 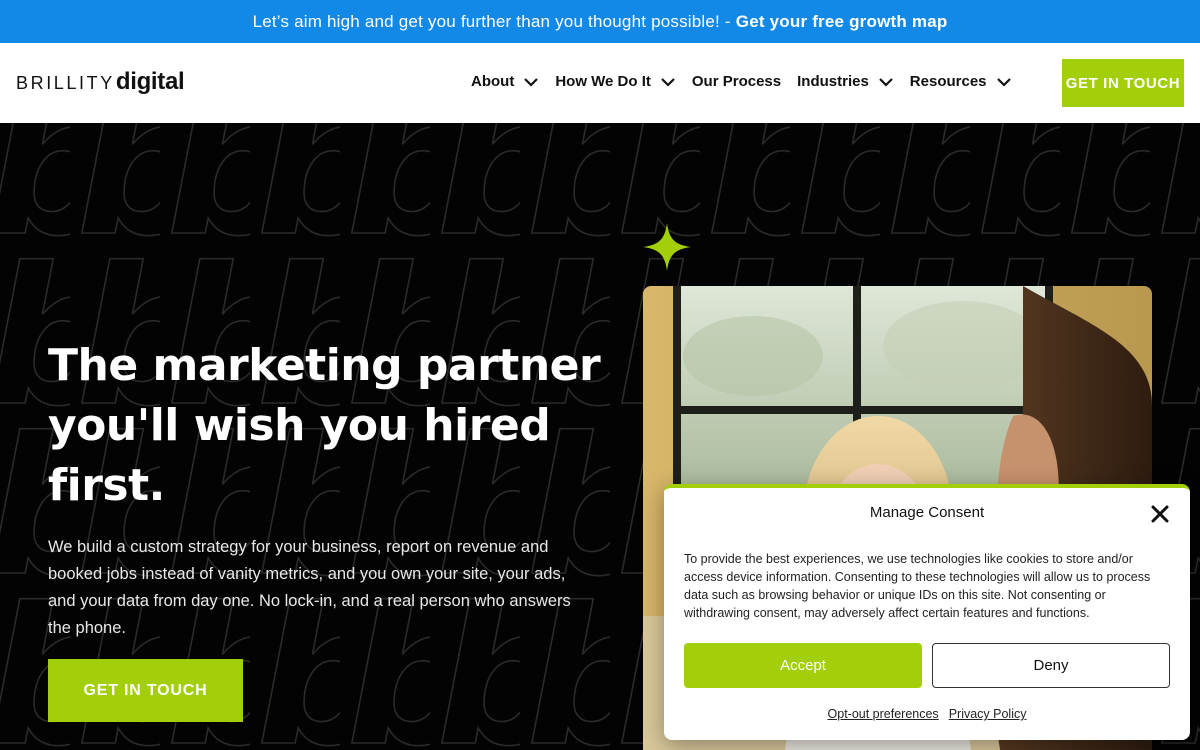 I want to click on nav-item-industries: Industries, so click(x=845, y=81).